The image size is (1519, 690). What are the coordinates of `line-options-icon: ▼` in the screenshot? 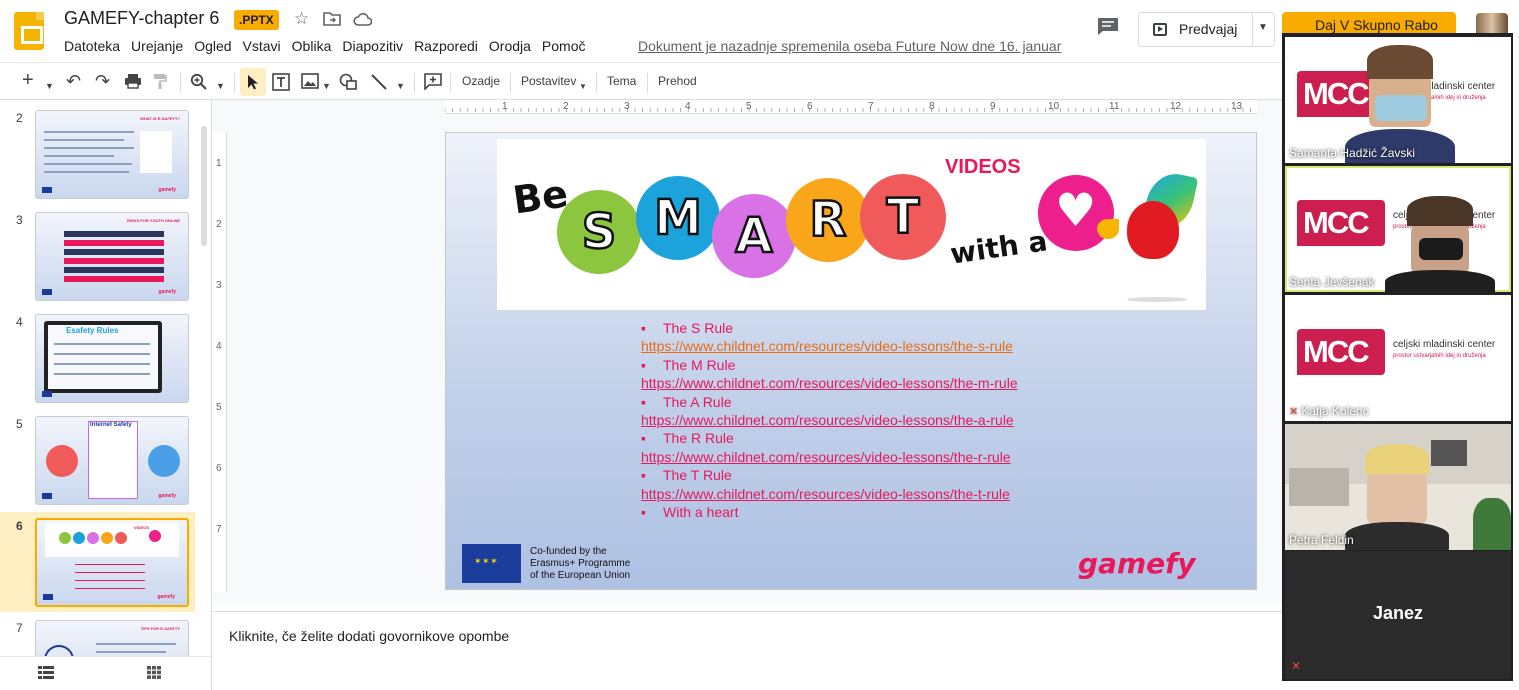 It's located at (400, 86).